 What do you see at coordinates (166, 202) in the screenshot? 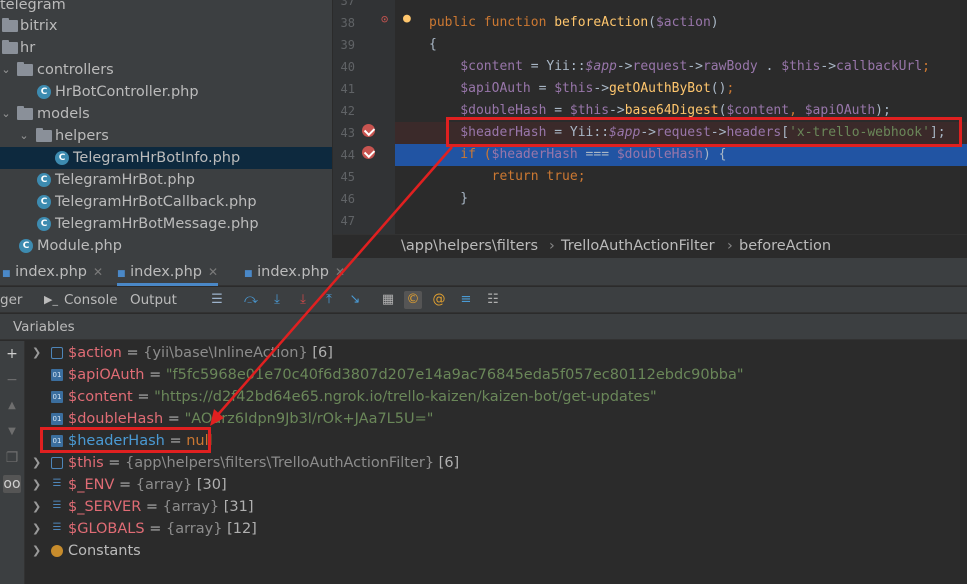
I see `tree-item-telegramhrbotcallback: C TelegramHrBotCallback.php` at bounding box center [166, 202].